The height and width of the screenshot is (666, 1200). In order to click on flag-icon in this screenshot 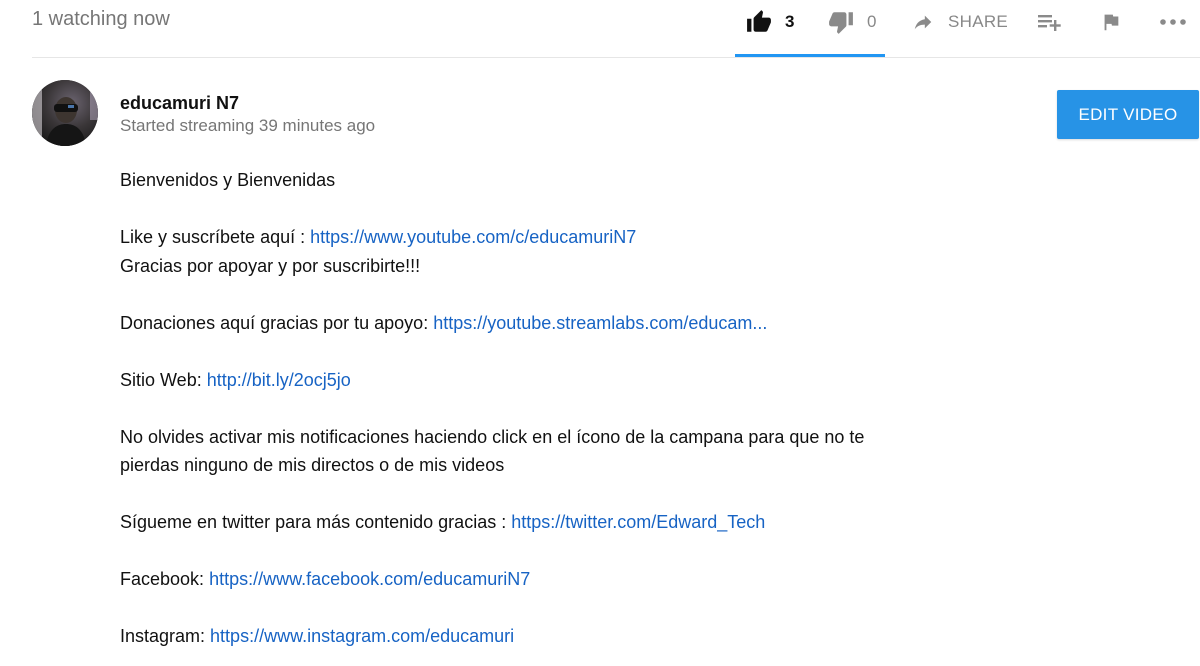, I will do `click(1111, 22)`.